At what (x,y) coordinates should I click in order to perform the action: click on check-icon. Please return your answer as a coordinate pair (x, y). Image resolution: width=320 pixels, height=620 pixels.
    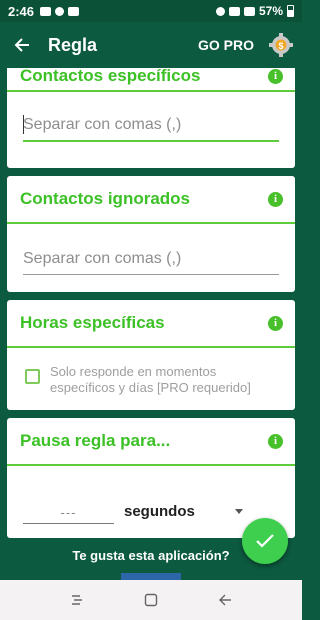
    Looking at the image, I should click on (265, 541).